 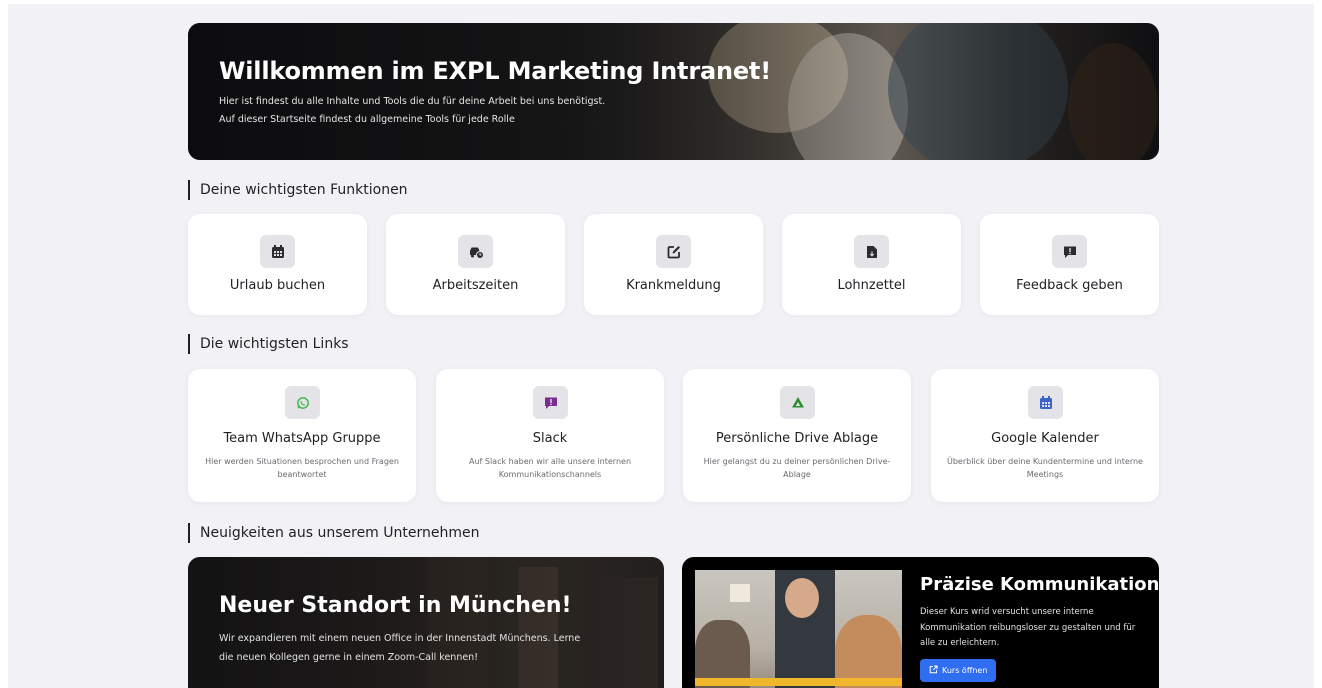 I want to click on course-photo-accent-bar, so click(x=798, y=682).